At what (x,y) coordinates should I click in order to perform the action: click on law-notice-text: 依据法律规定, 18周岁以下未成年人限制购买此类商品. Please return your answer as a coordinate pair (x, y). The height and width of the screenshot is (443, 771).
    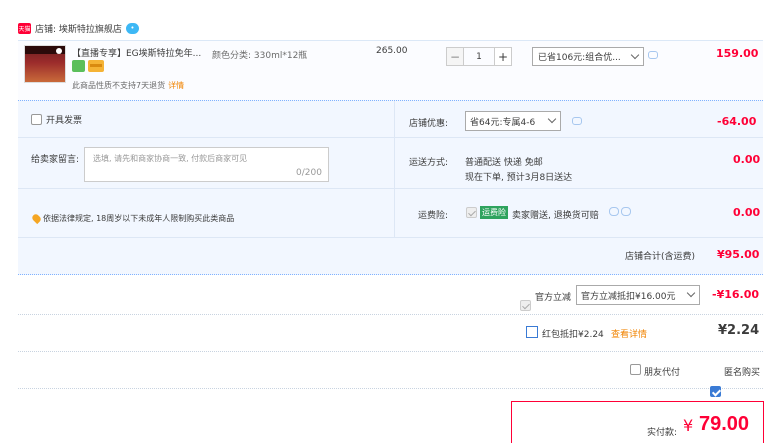
    Looking at the image, I should click on (139, 218).